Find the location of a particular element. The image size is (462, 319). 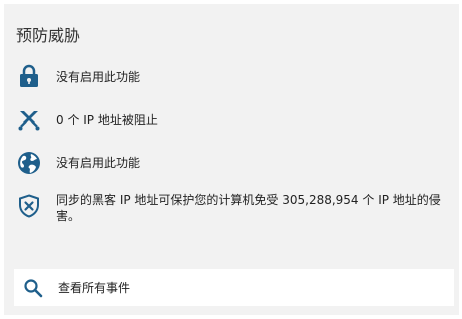

panel-title: 预防威胁 is located at coordinates (48, 35).